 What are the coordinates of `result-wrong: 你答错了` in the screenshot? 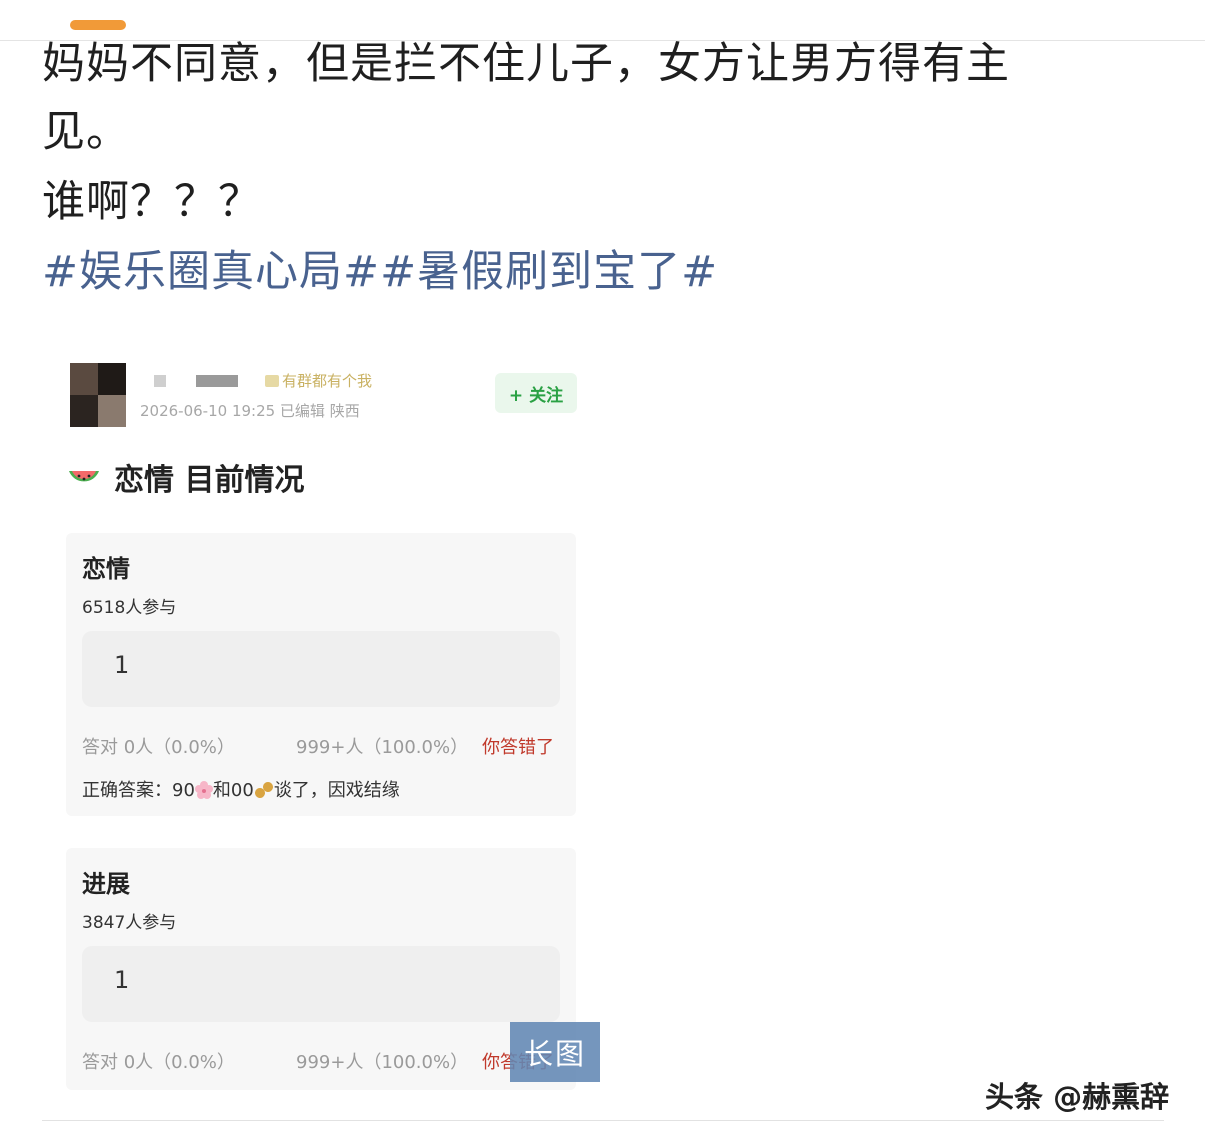 It's located at (518, 747).